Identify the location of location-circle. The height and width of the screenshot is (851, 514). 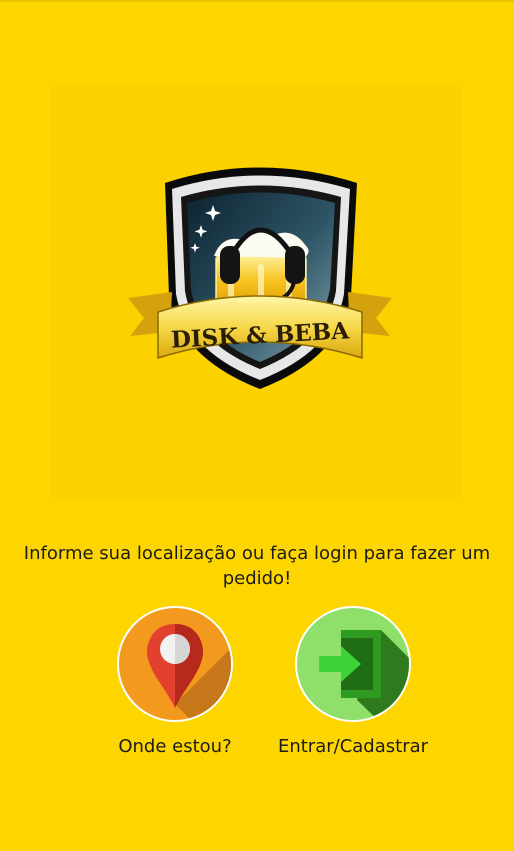
(175, 664).